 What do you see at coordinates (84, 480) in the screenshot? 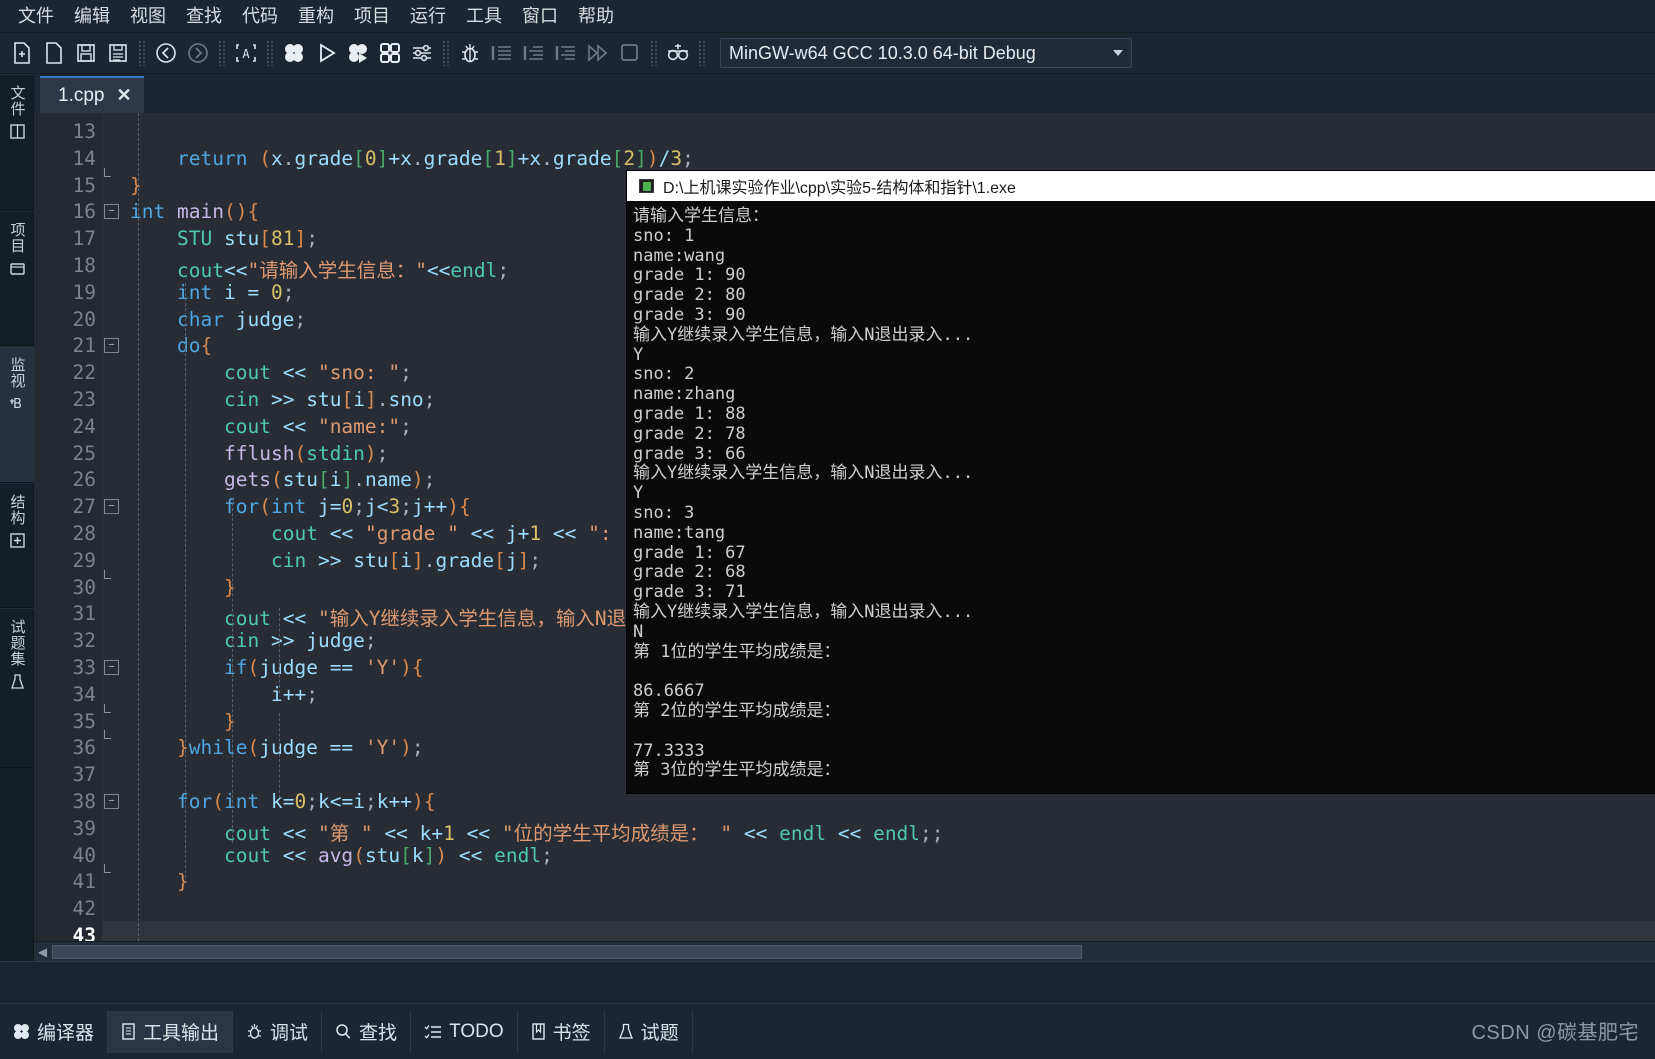
I see `line-number: 26` at bounding box center [84, 480].